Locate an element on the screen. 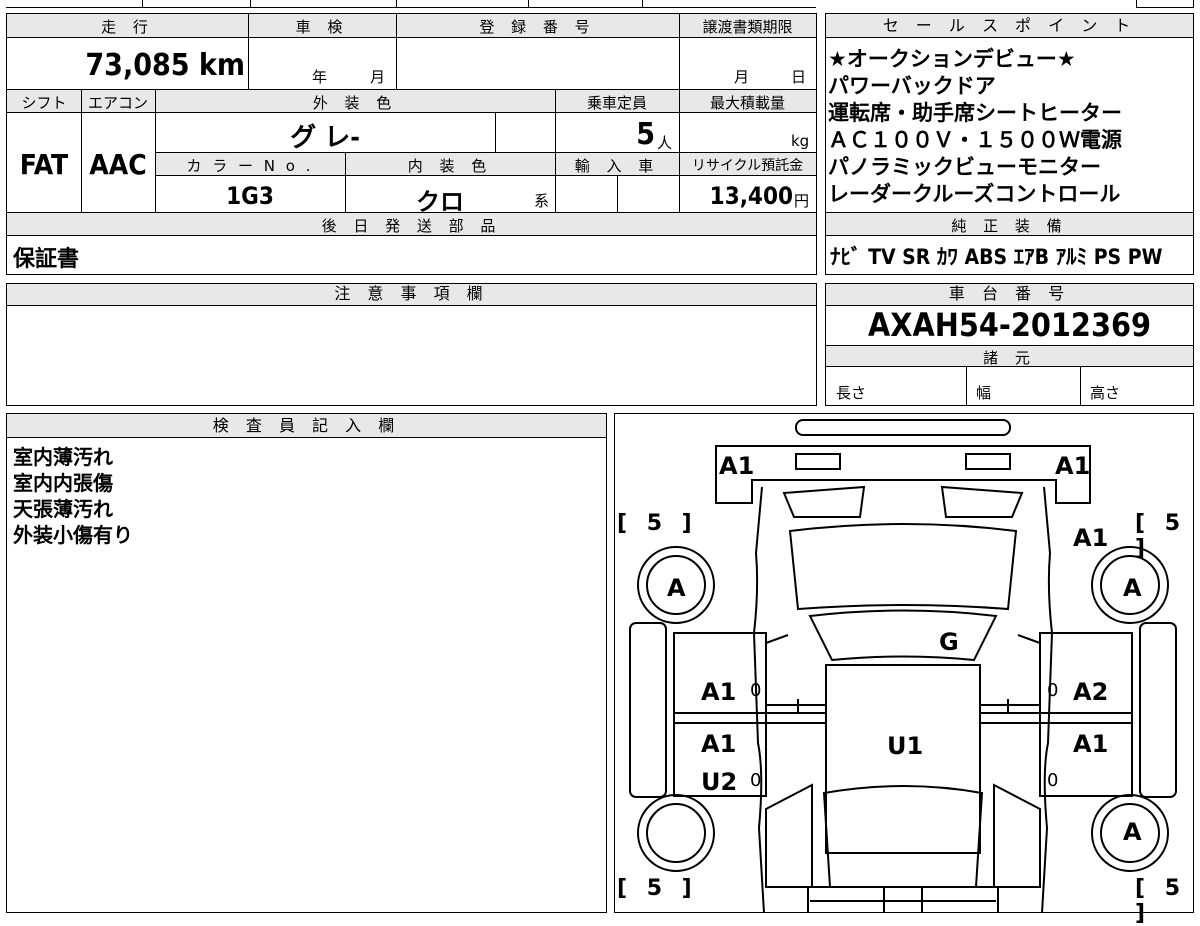 This screenshot has height=926, width=1200. inspector-note: 室内内張傷 is located at coordinates (63, 483).